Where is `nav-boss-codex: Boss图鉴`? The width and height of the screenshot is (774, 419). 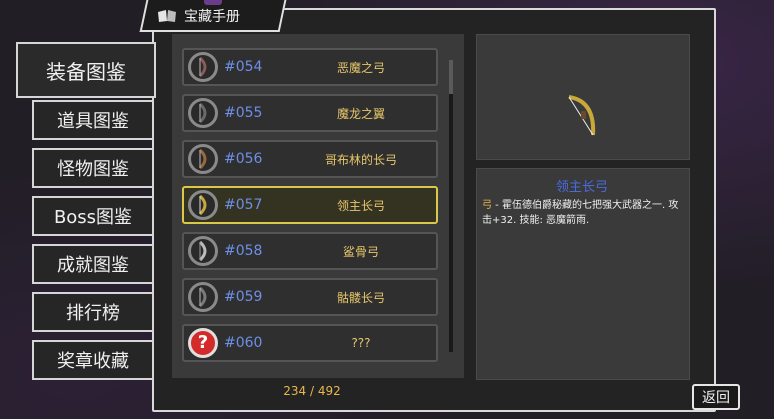 nav-boss-codex: Boss图鉴 is located at coordinates (93, 216).